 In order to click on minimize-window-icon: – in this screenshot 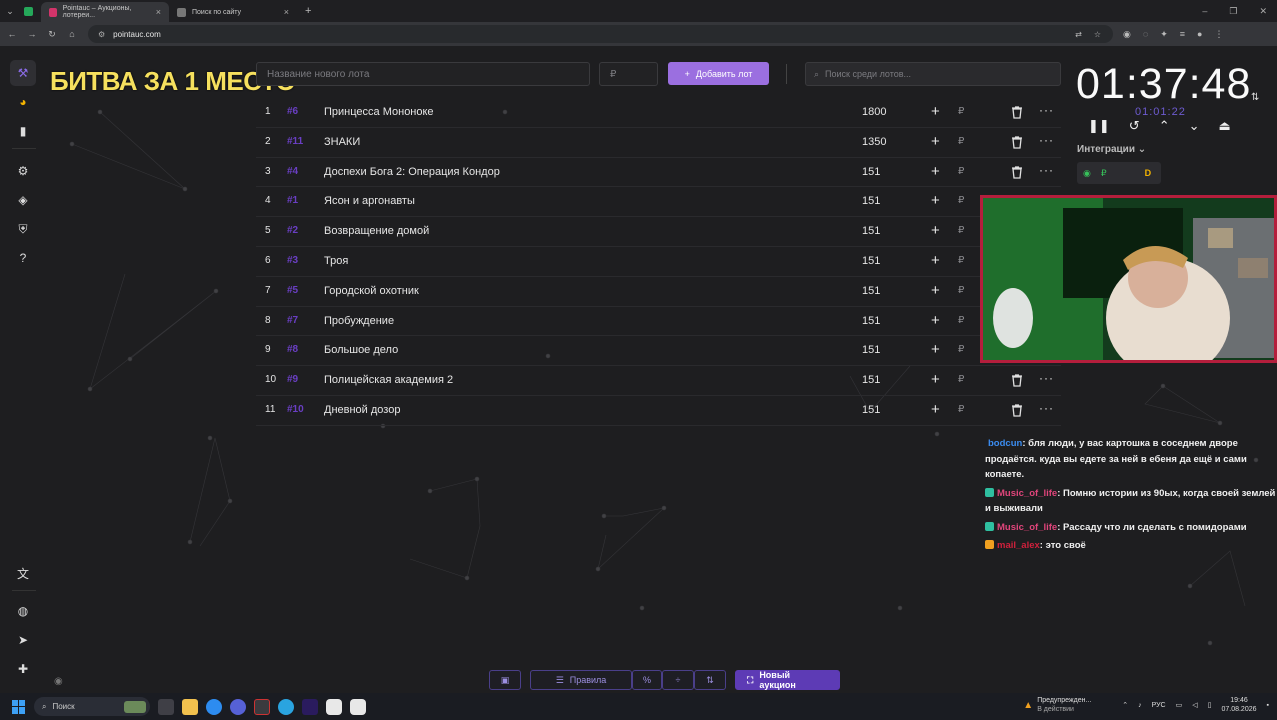, I will do `click(1204, 11)`.